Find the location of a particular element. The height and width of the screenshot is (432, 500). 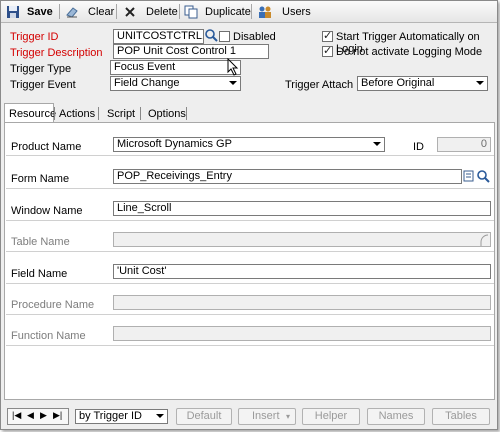

tab-script: Script is located at coordinates (121, 114).